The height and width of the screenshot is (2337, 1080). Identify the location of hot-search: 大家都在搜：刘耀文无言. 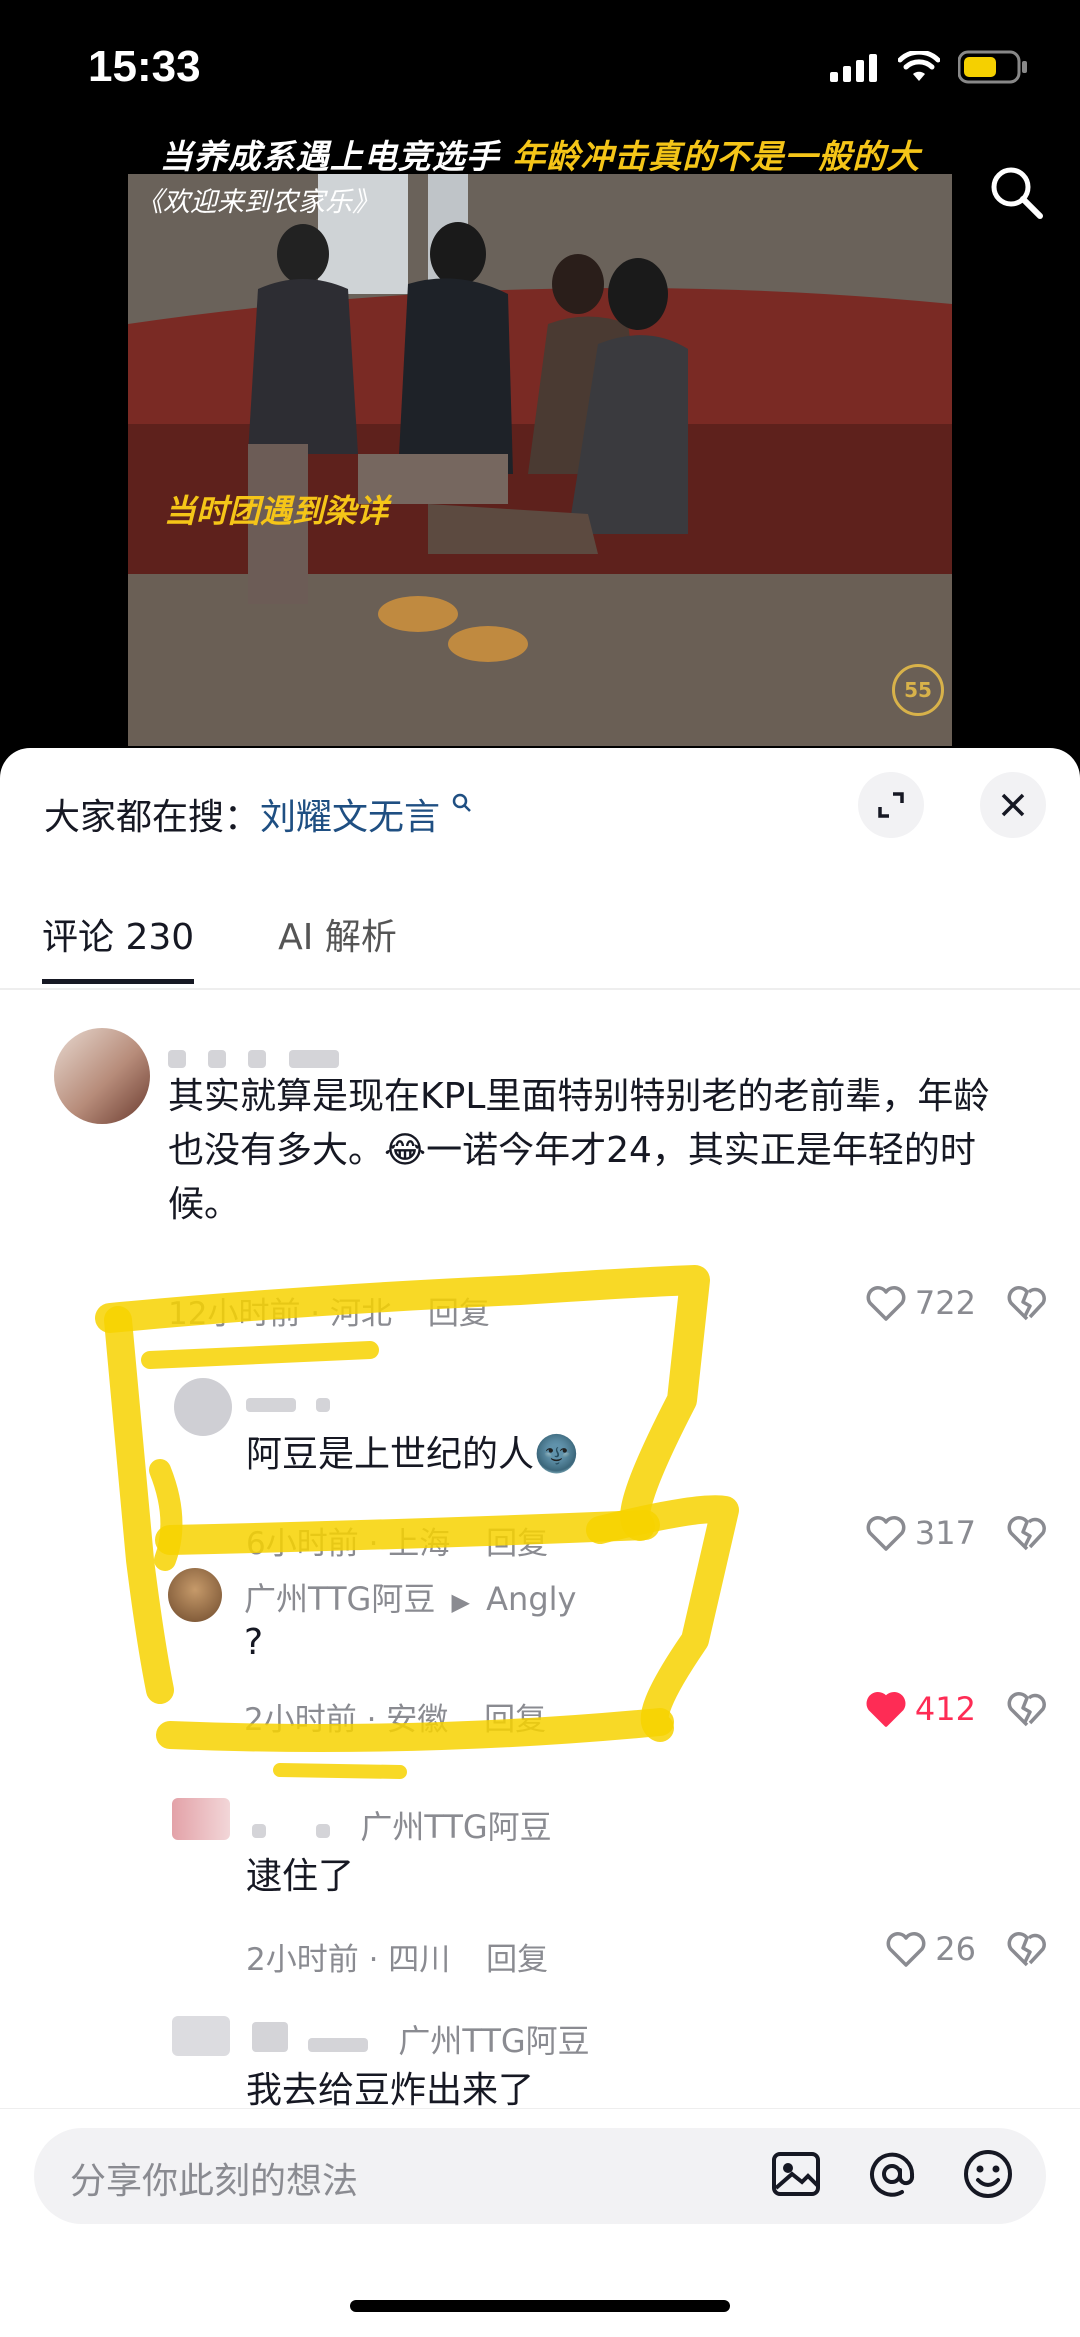
(258, 814).